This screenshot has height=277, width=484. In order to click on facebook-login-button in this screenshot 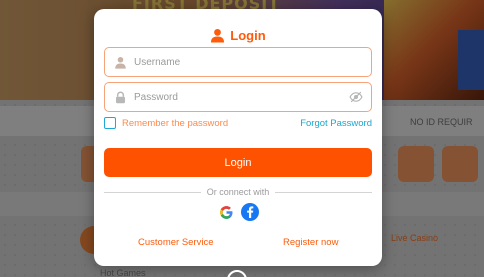, I will do `click(250, 212)`.